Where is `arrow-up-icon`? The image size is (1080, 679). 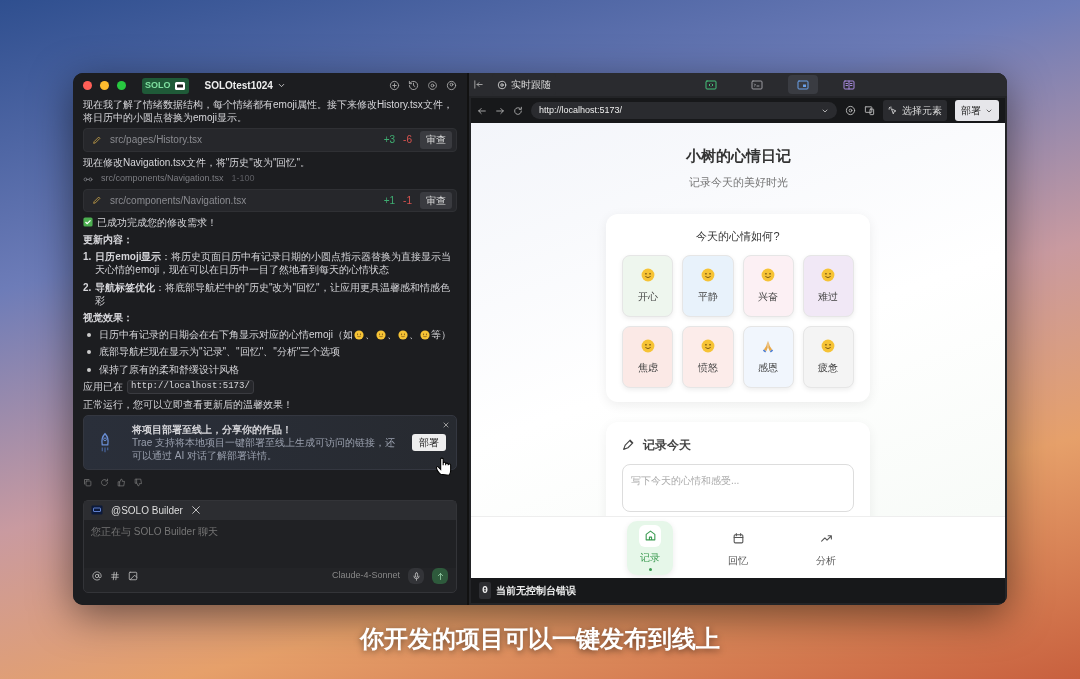 arrow-up-icon is located at coordinates (440, 576).